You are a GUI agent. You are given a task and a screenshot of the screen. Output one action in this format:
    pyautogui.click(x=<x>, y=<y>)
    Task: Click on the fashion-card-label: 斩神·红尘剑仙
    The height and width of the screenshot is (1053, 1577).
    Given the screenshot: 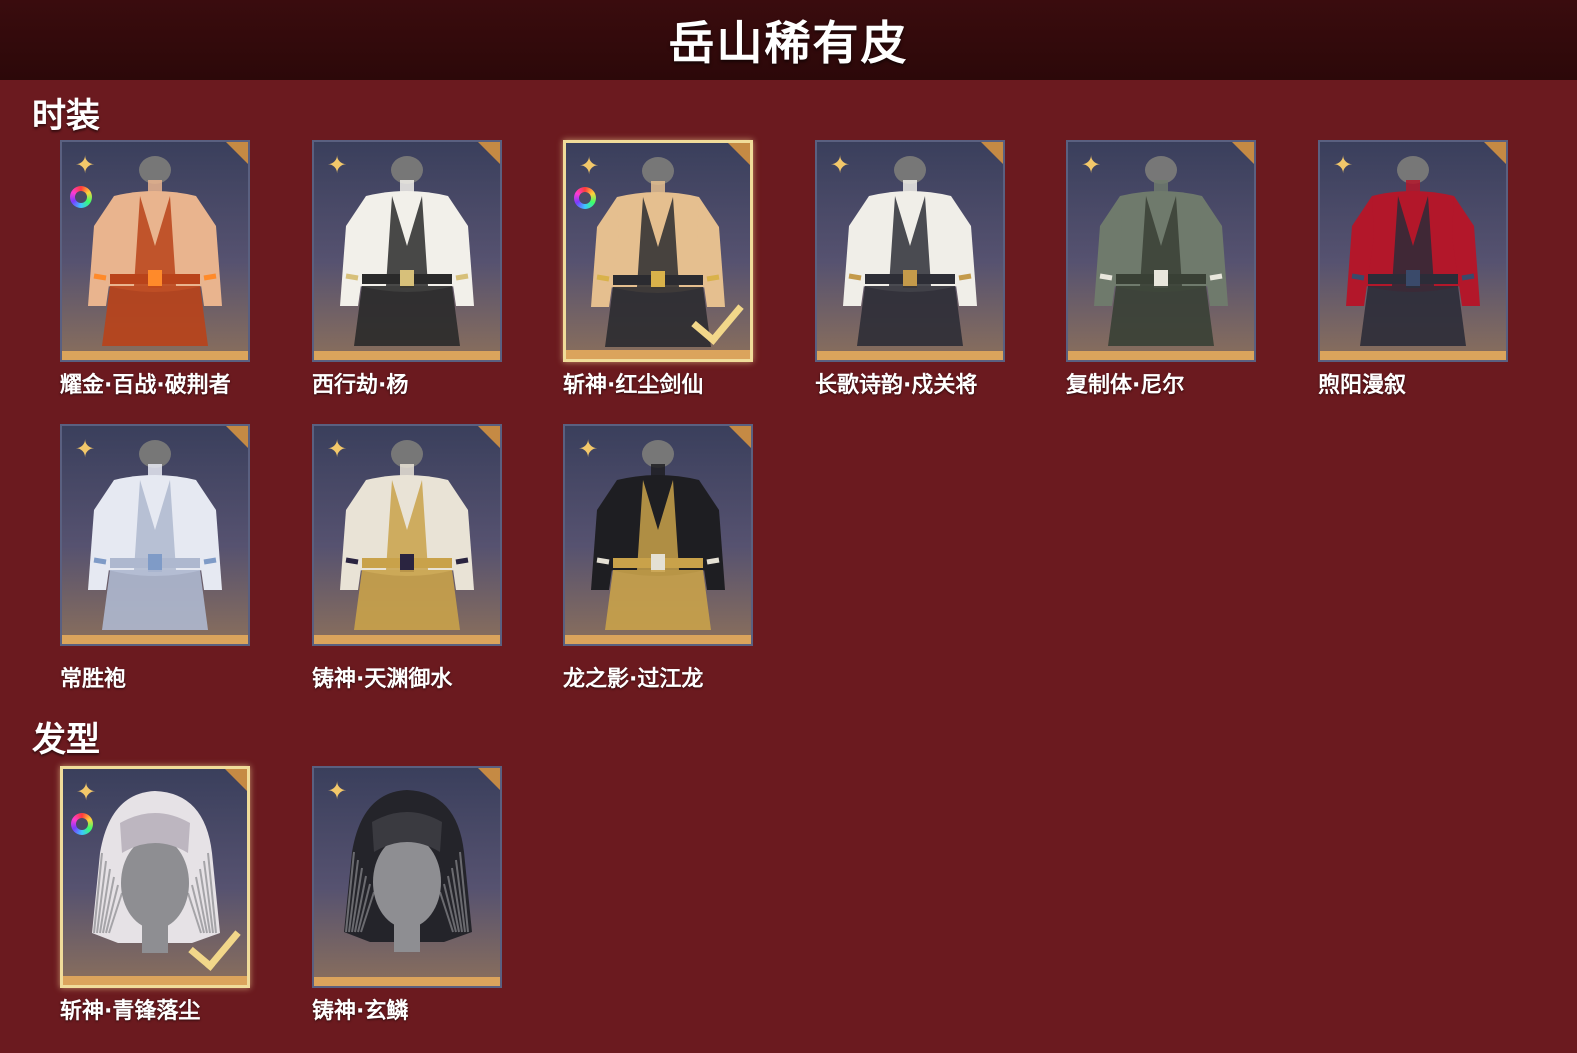 What is the action you would take?
    pyautogui.click(x=633, y=385)
    